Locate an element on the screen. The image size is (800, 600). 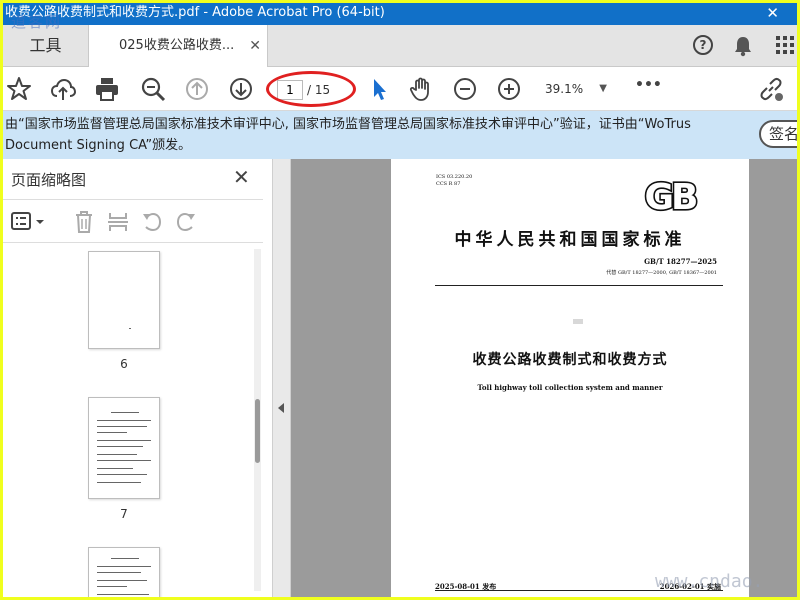
panel-title: 页面缩略图 is located at coordinates (49, 180).